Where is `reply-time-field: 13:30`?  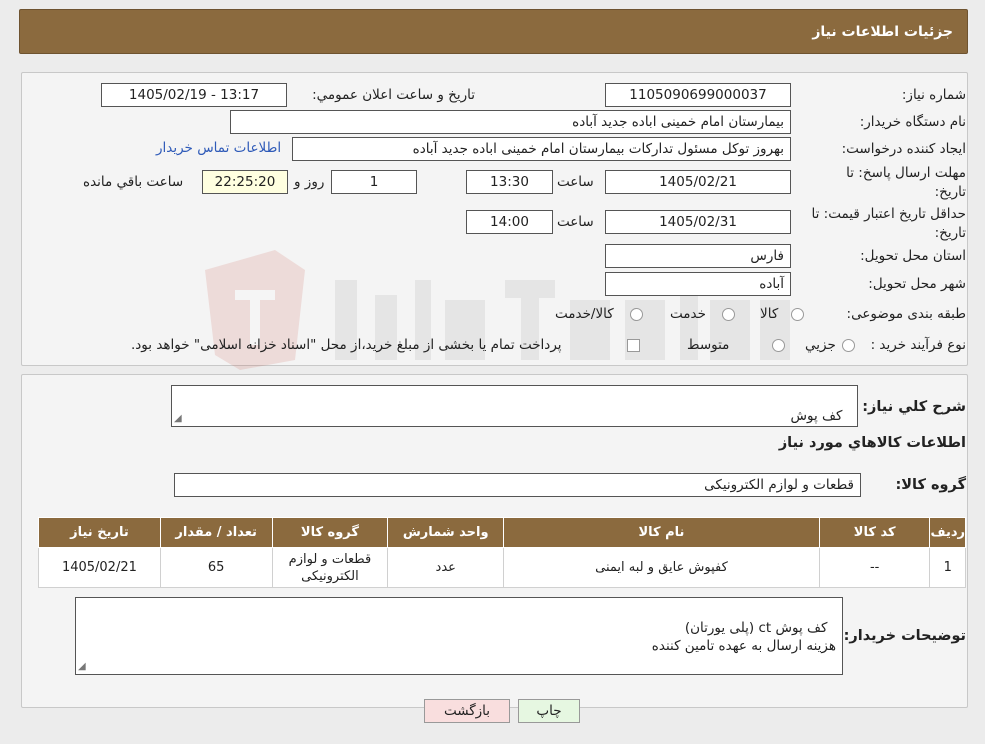 reply-time-field: 13:30 is located at coordinates (509, 182).